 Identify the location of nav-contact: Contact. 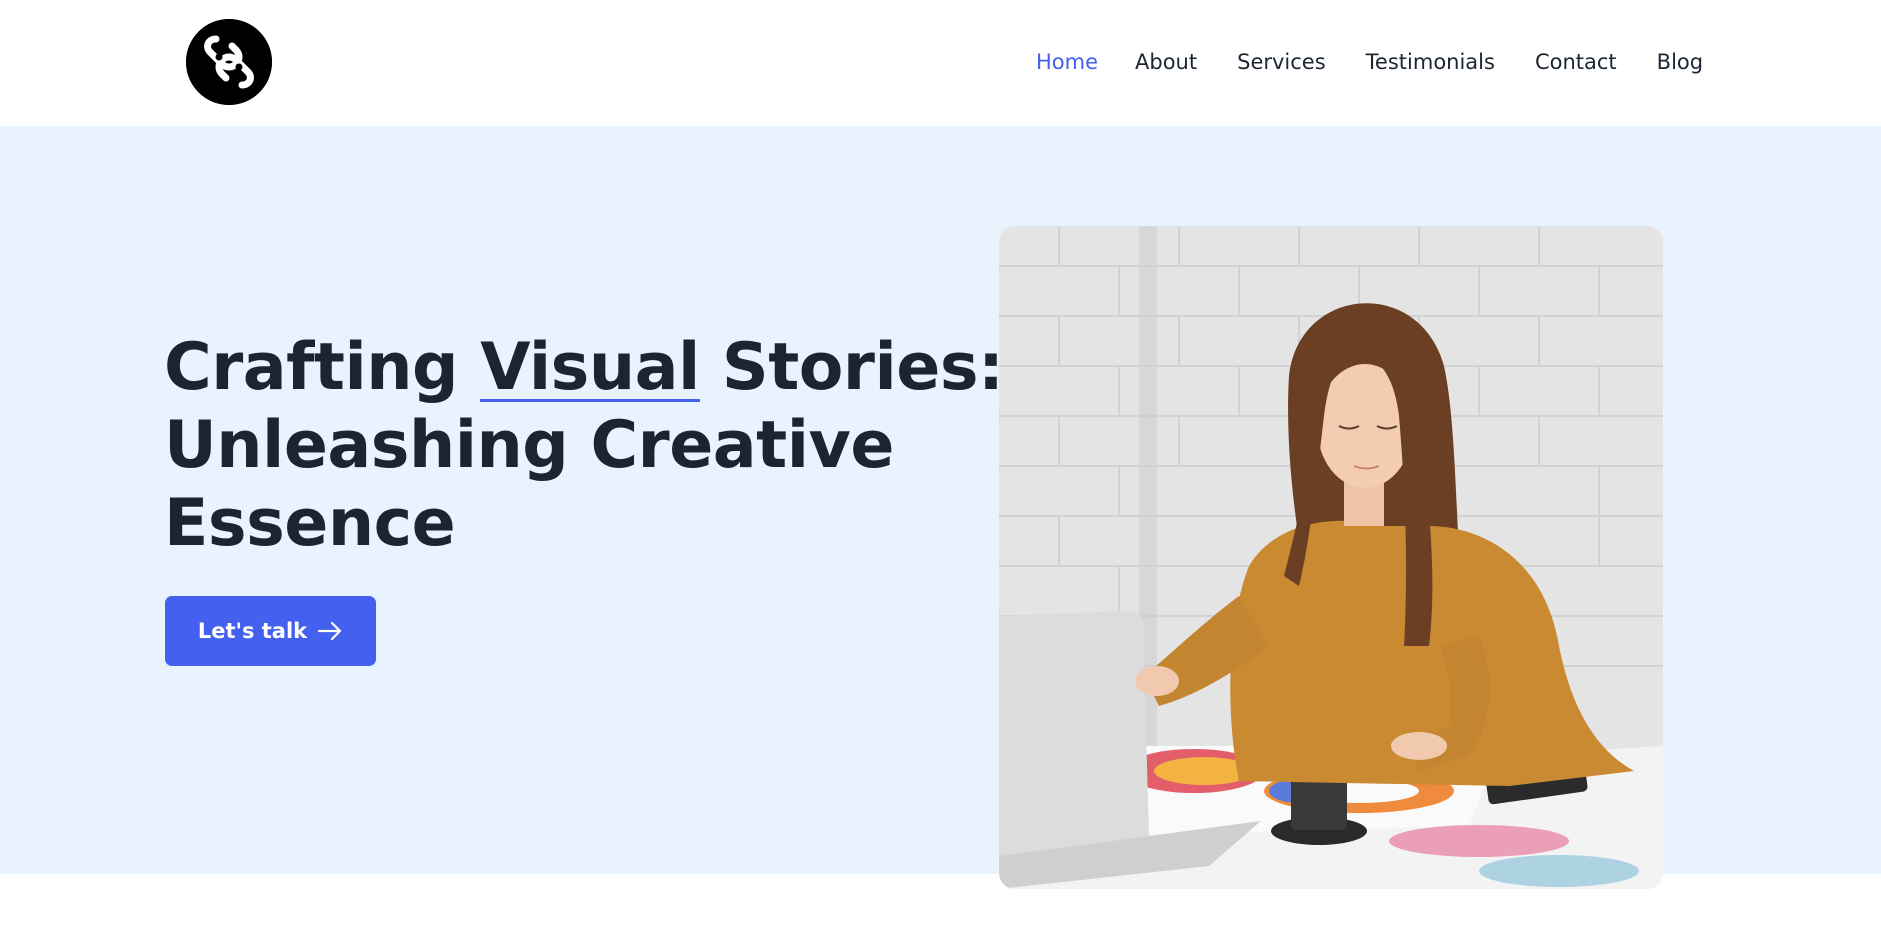
(1576, 62).